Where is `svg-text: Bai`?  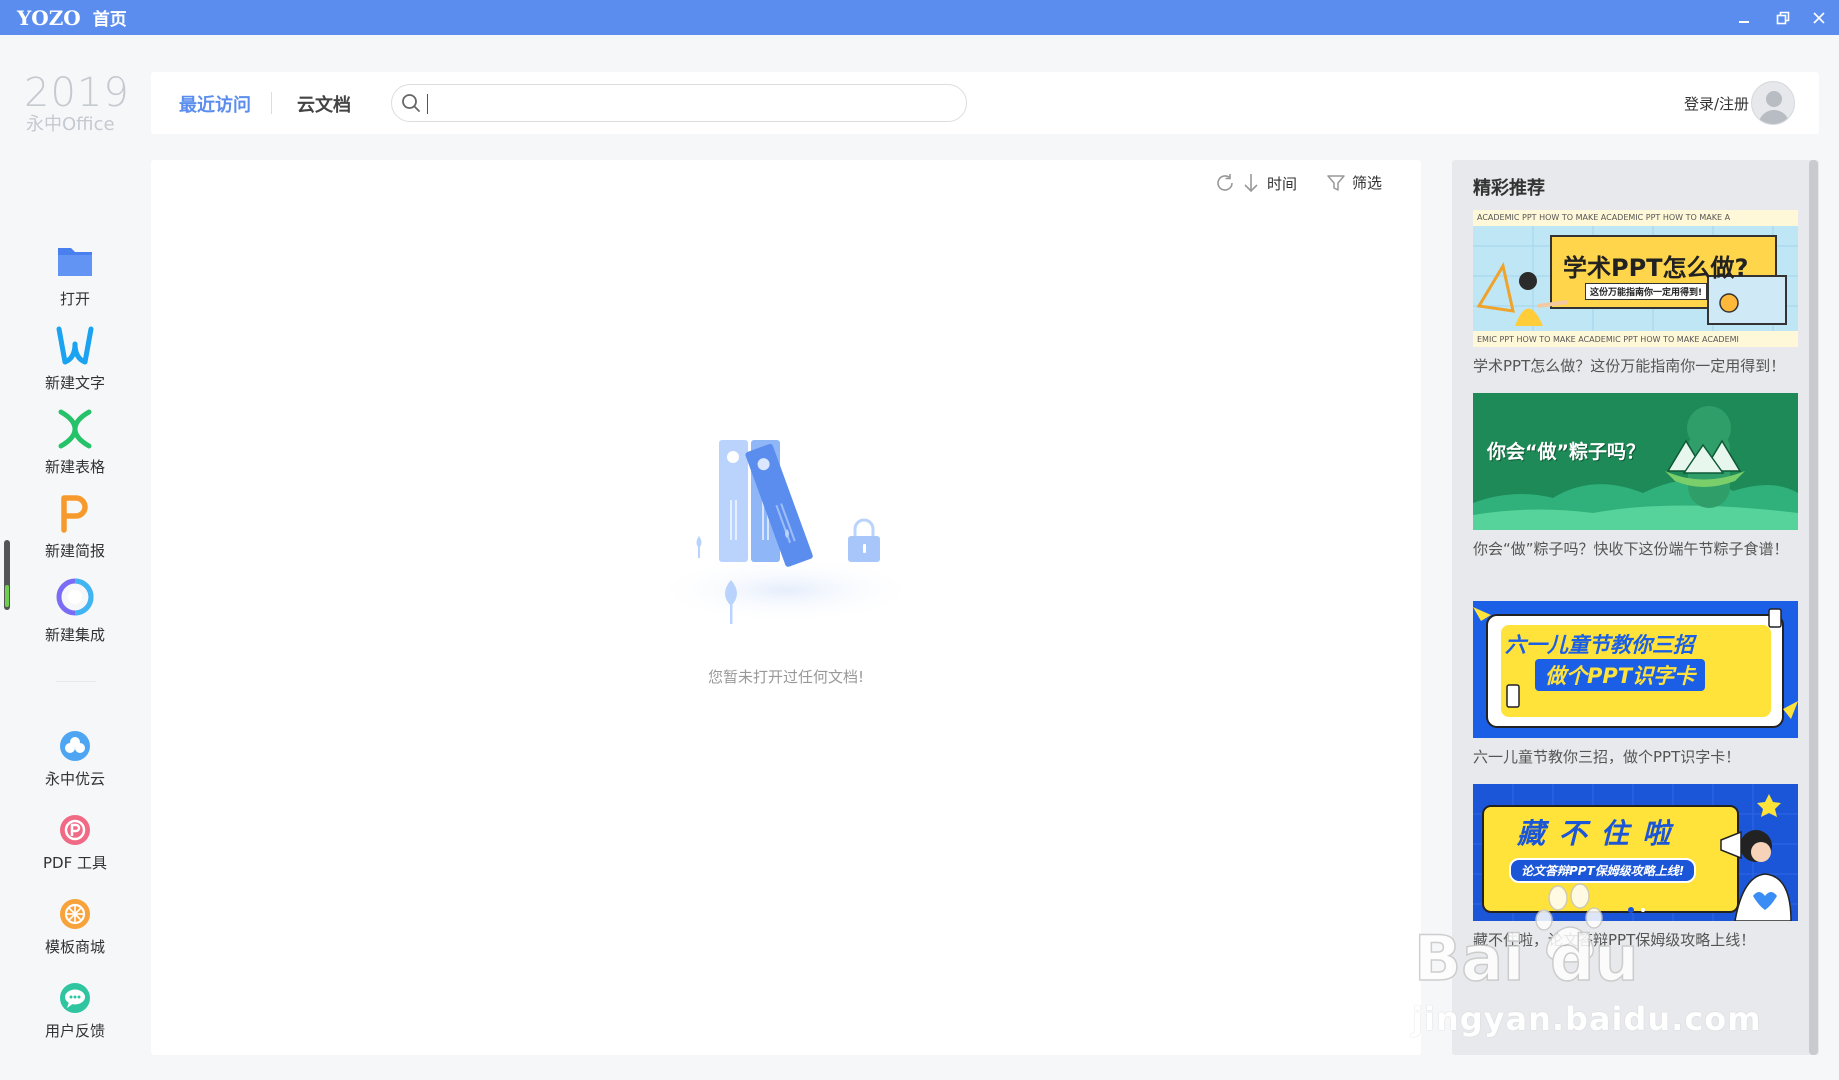
svg-text: Bai is located at coordinates (1469, 956).